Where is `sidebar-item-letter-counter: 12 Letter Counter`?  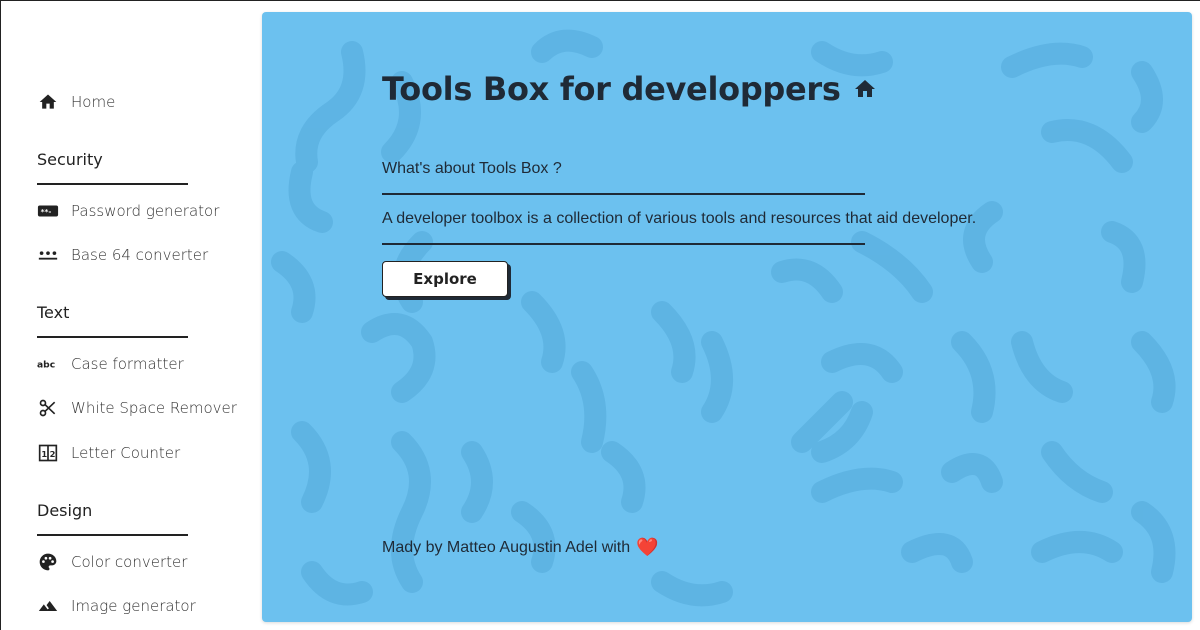 sidebar-item-letter-counter: 12 Letter Counter is located at coordinates (108, 453).